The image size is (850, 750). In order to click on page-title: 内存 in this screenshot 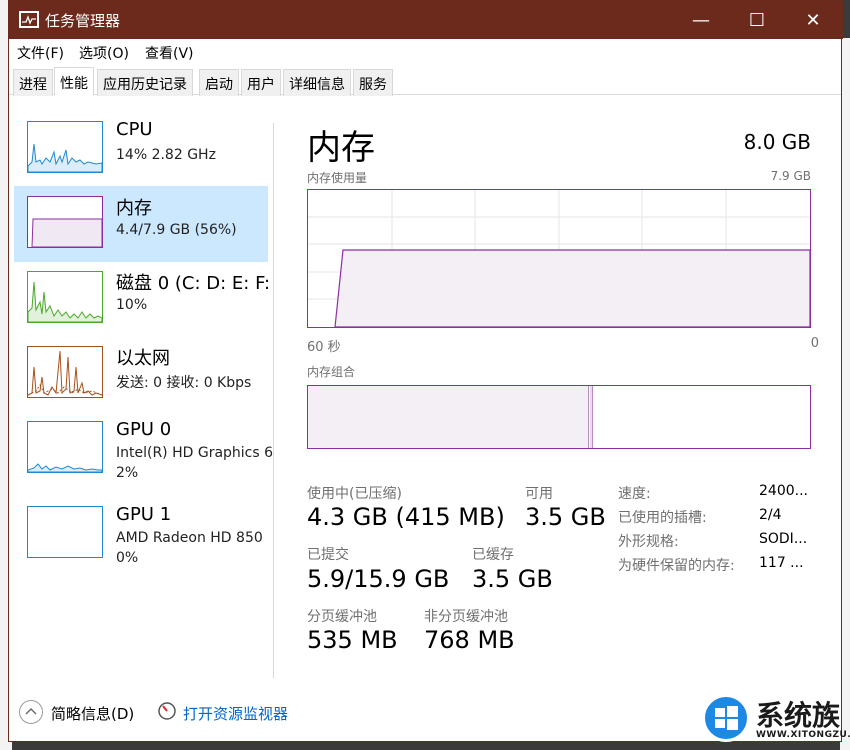, I will do `click(341, 148)`.